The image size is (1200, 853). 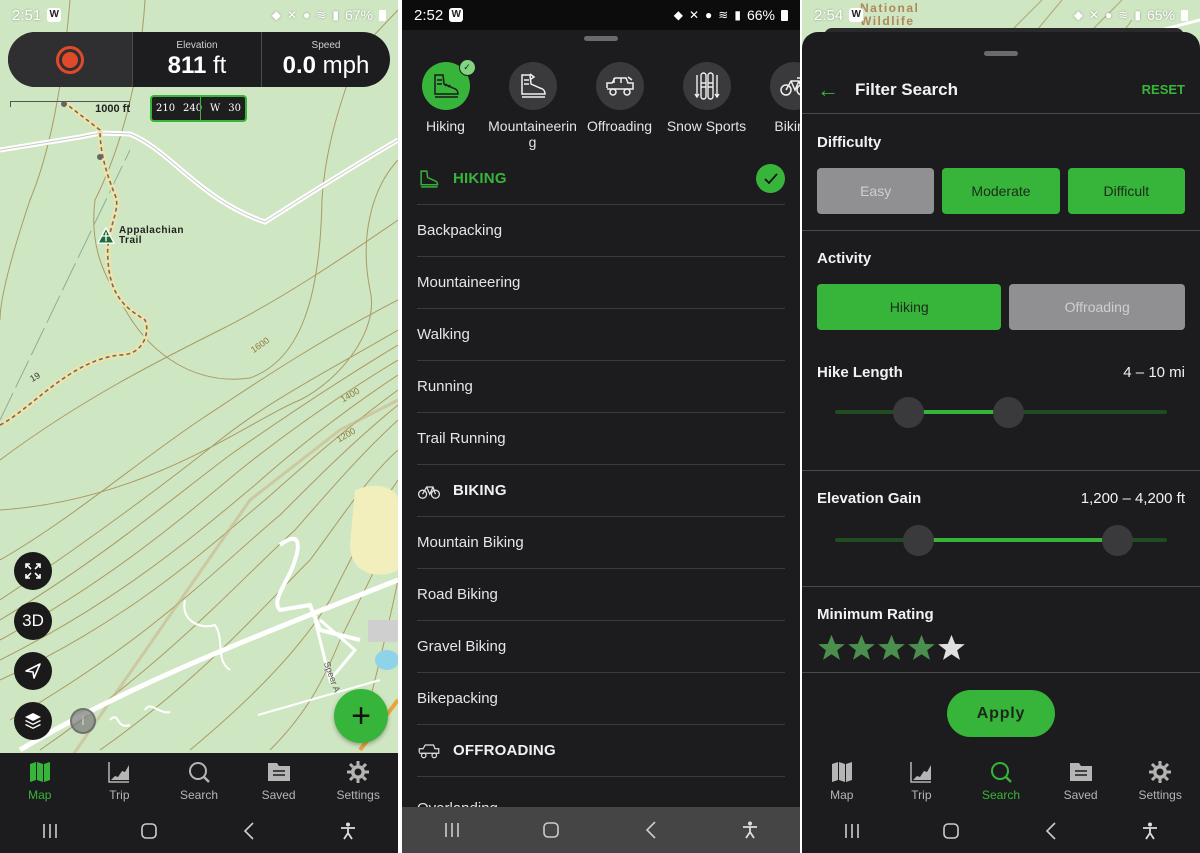 I want to click on category-hiking: ✓ Hiking, so click(x=445, y=104).